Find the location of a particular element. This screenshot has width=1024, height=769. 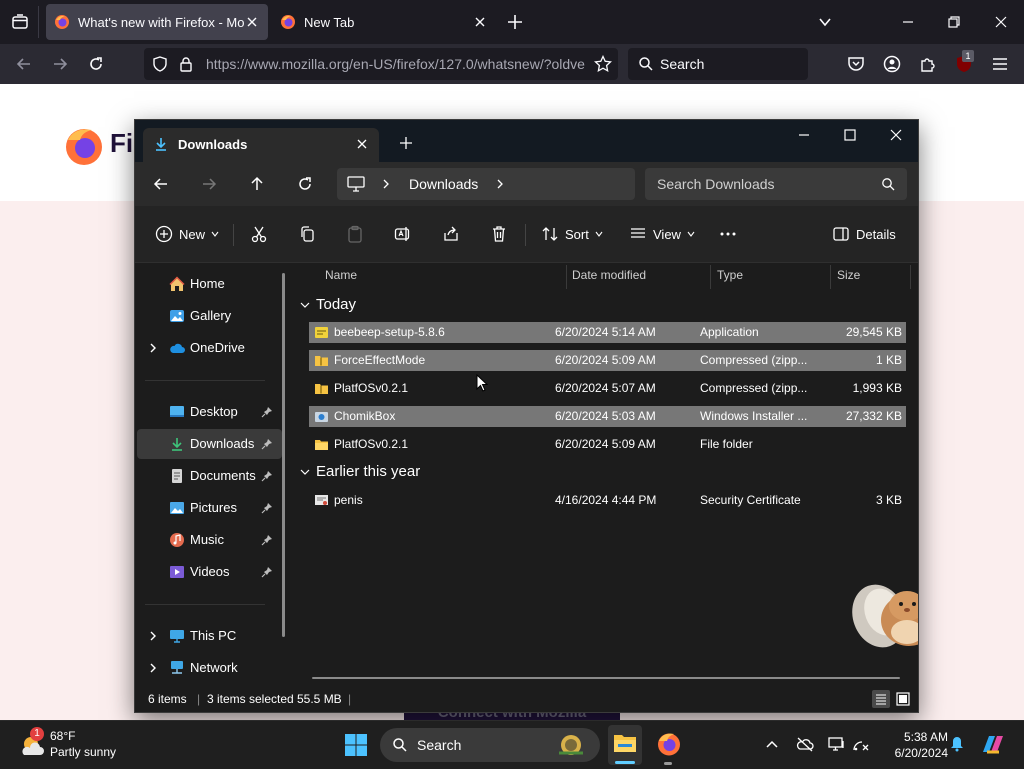

nav-scrollbar is located at coordinates (283, 455).